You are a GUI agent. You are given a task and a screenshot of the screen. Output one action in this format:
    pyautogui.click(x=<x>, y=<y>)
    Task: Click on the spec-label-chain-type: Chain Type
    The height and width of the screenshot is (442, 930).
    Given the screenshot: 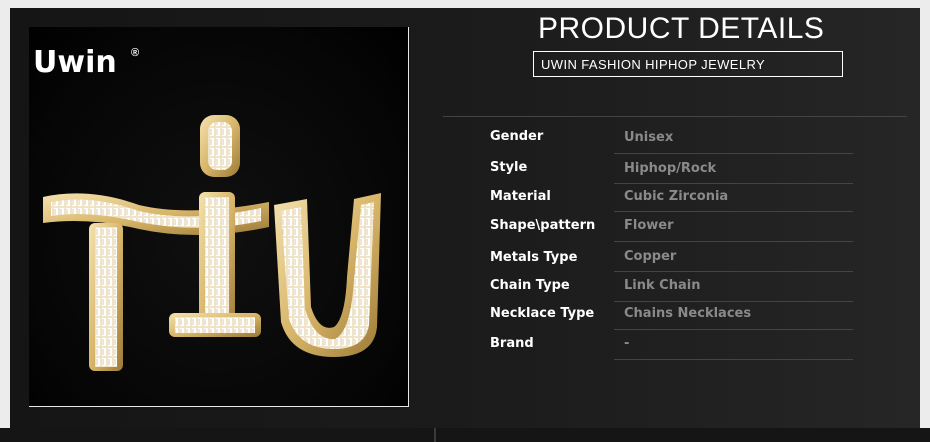 What is the action you would take?
    pyautogui.click(x=530, y=285)
    